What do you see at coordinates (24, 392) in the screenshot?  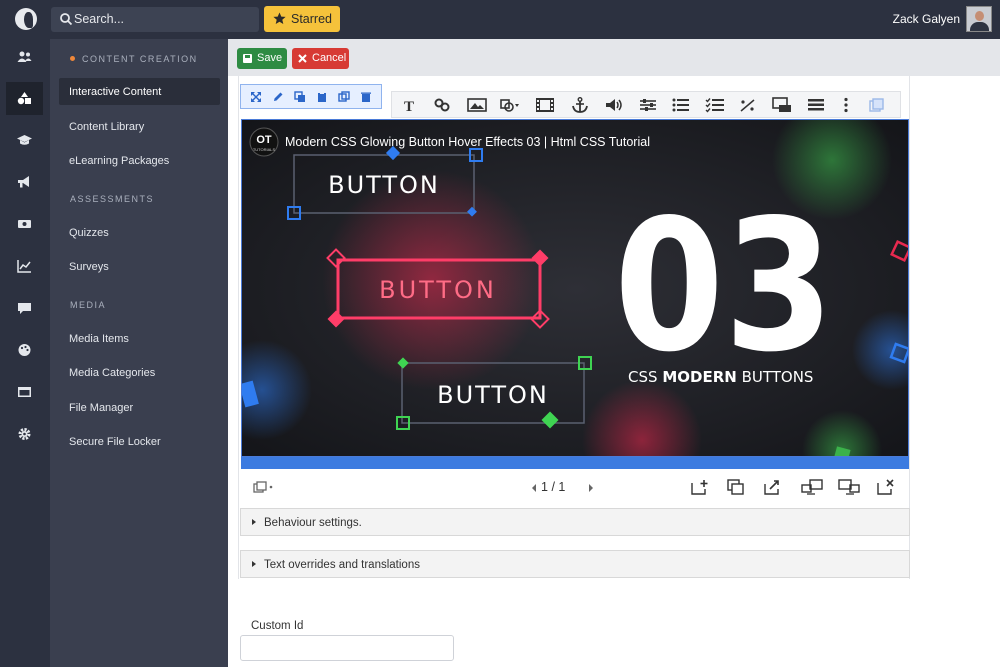 I see `window-icon` at bounding box center [24, 392].